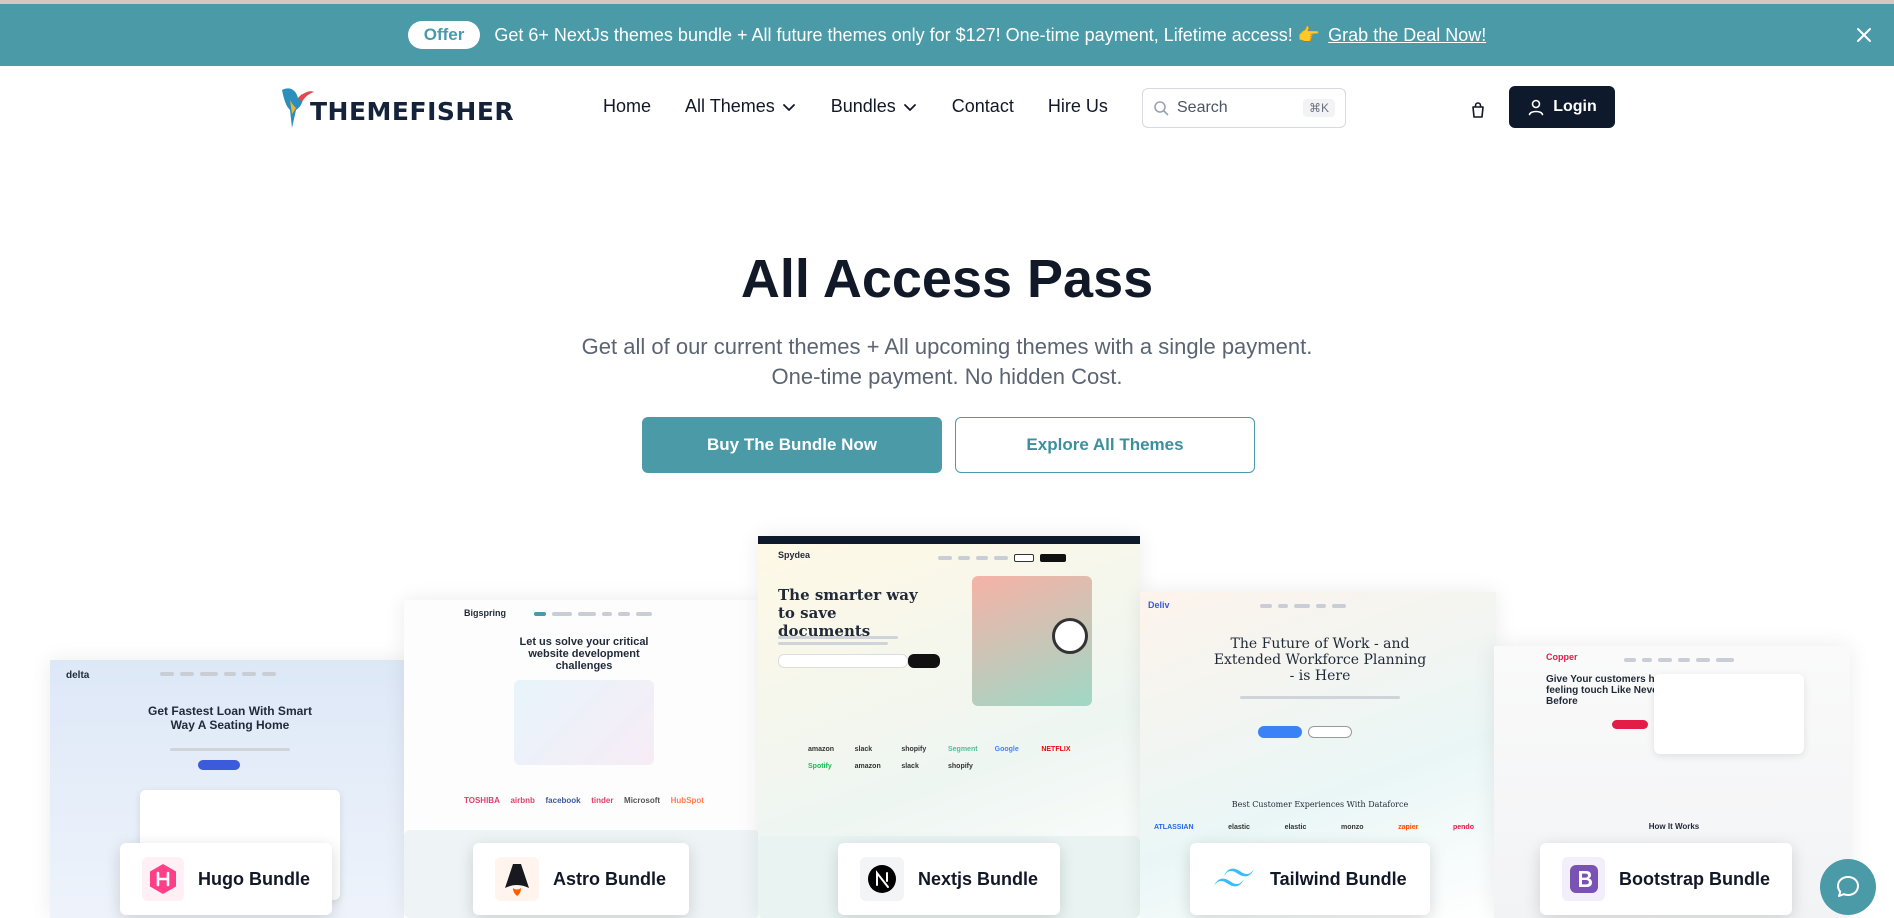 Image resolution: width=1894 pixels, height=918 pixels. I want to click on nav-contact-label: Contact, so click(982, 106).